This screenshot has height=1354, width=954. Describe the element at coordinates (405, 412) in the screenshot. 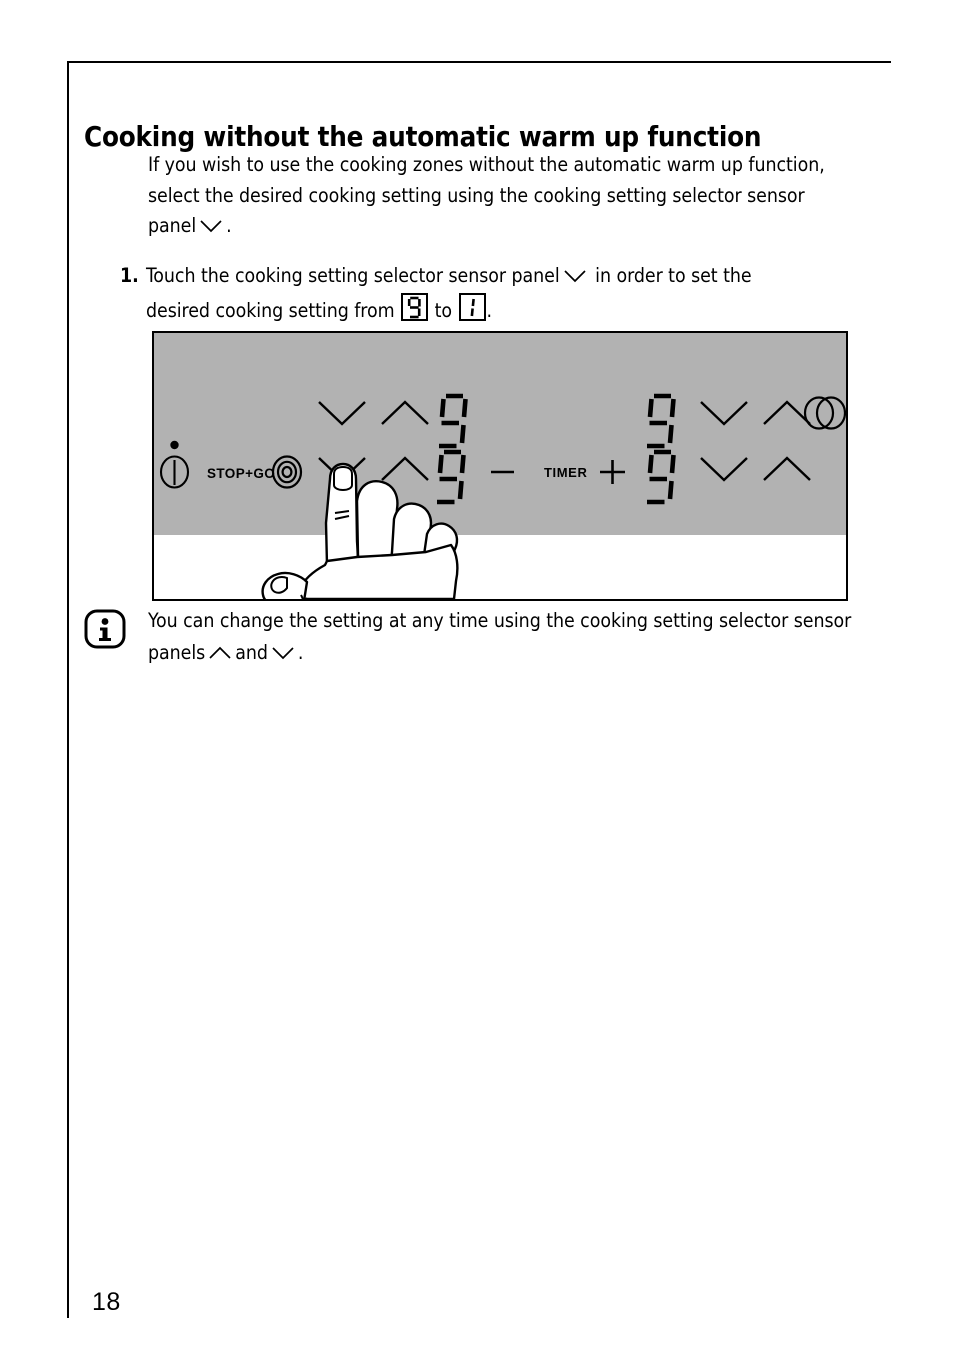

I see `left-zone-top-chevron-up-icon` at that location.